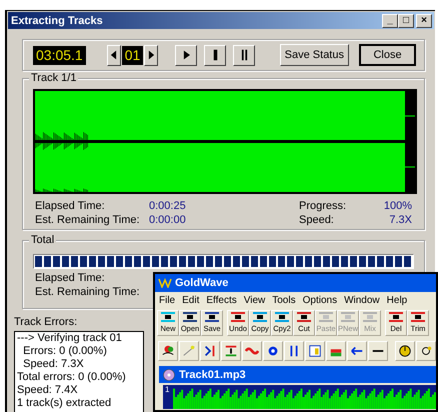  Describe the element at coordinates (406, 21) in the screenshot. I see `maximize-button: □` at that location.